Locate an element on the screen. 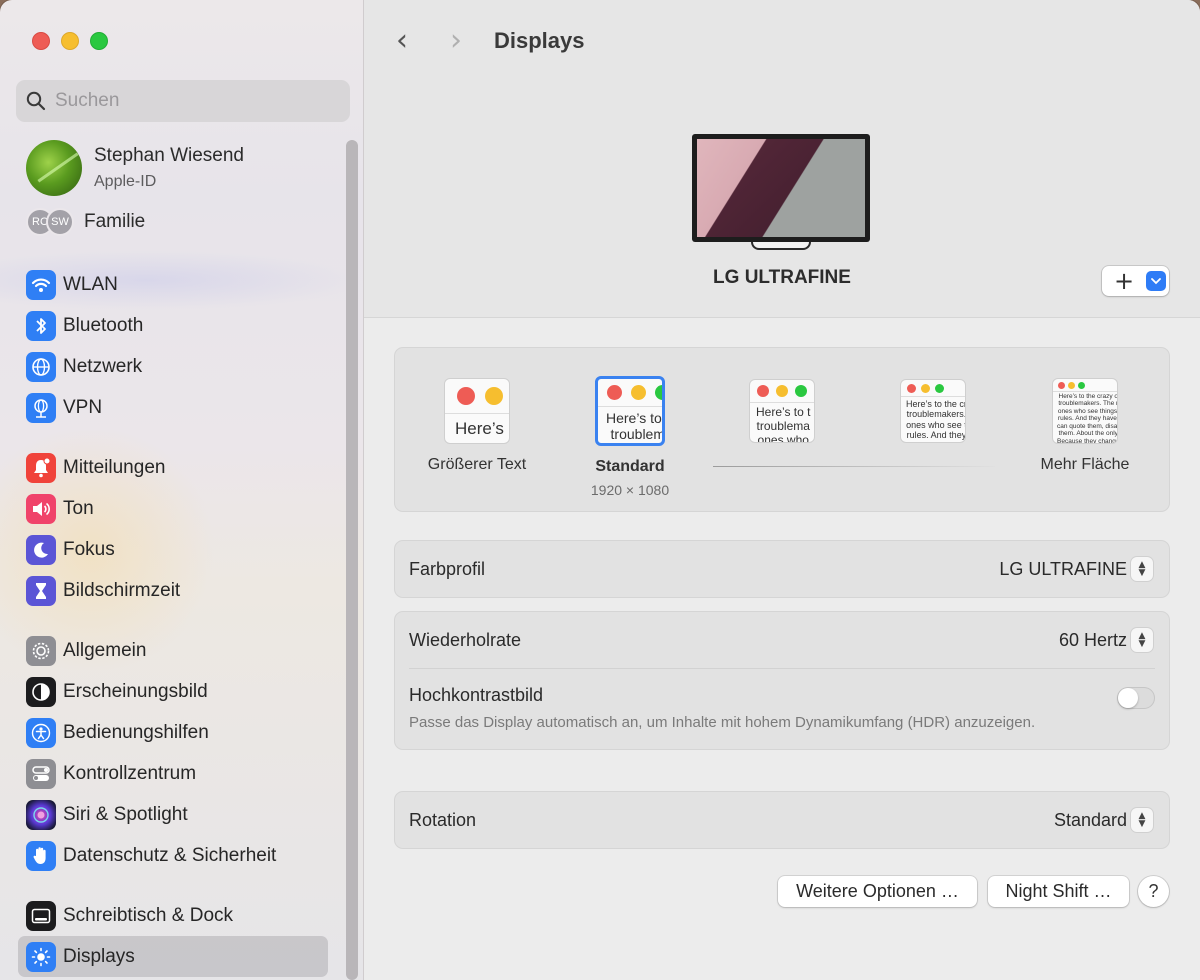 Image resolution: width=1200 pixels, height=980 pixels. sidebar-item-ton: Ton is located at coordinates (173, 508).